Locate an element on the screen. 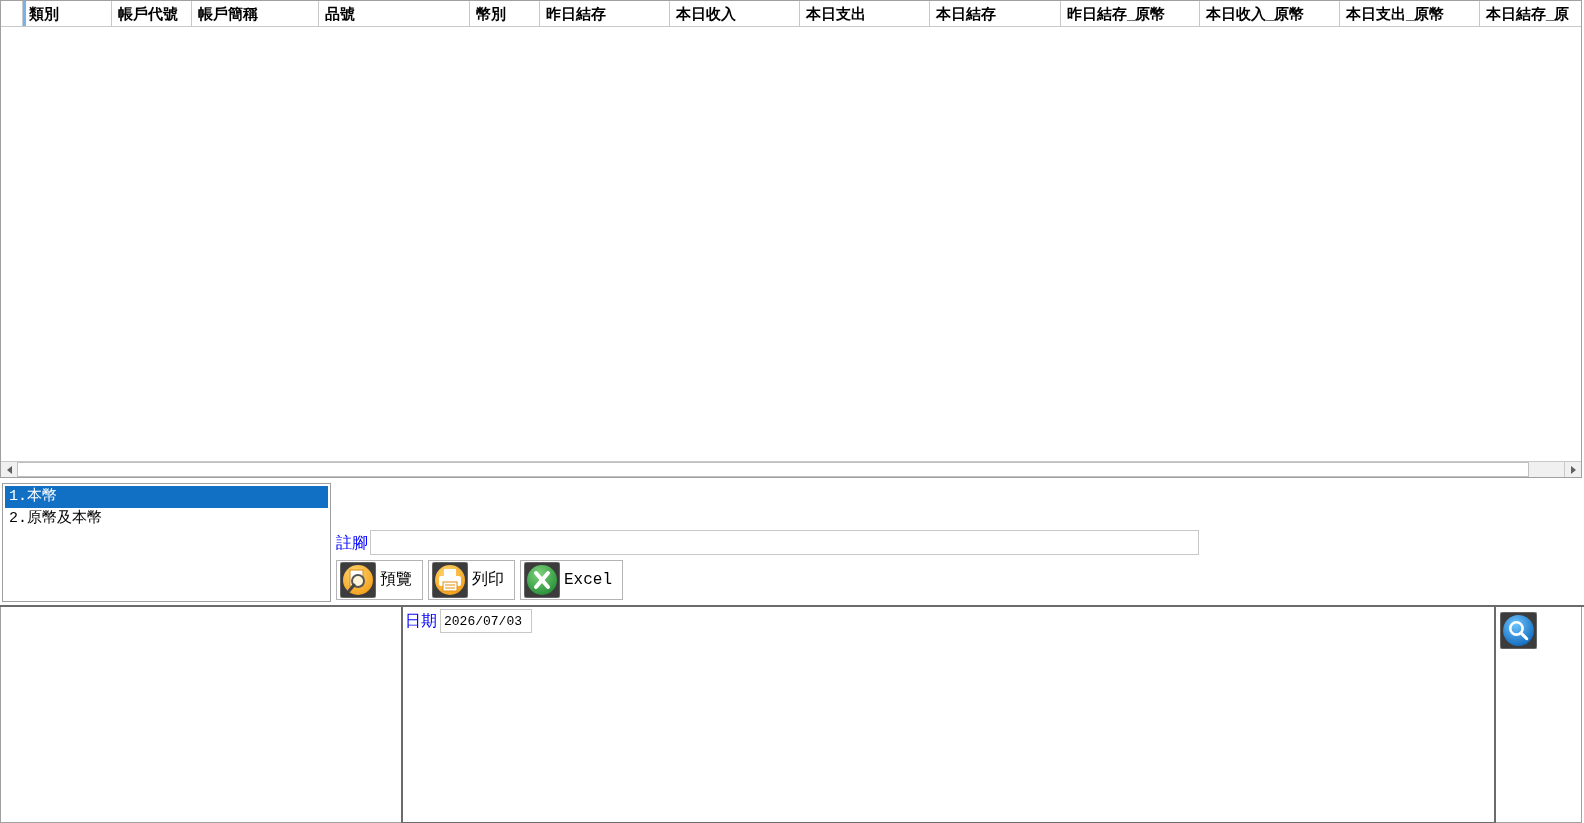 The height and width of the screenshot is (823, 1584). column-header: 本日結存 is located at coordinates (995, 13).